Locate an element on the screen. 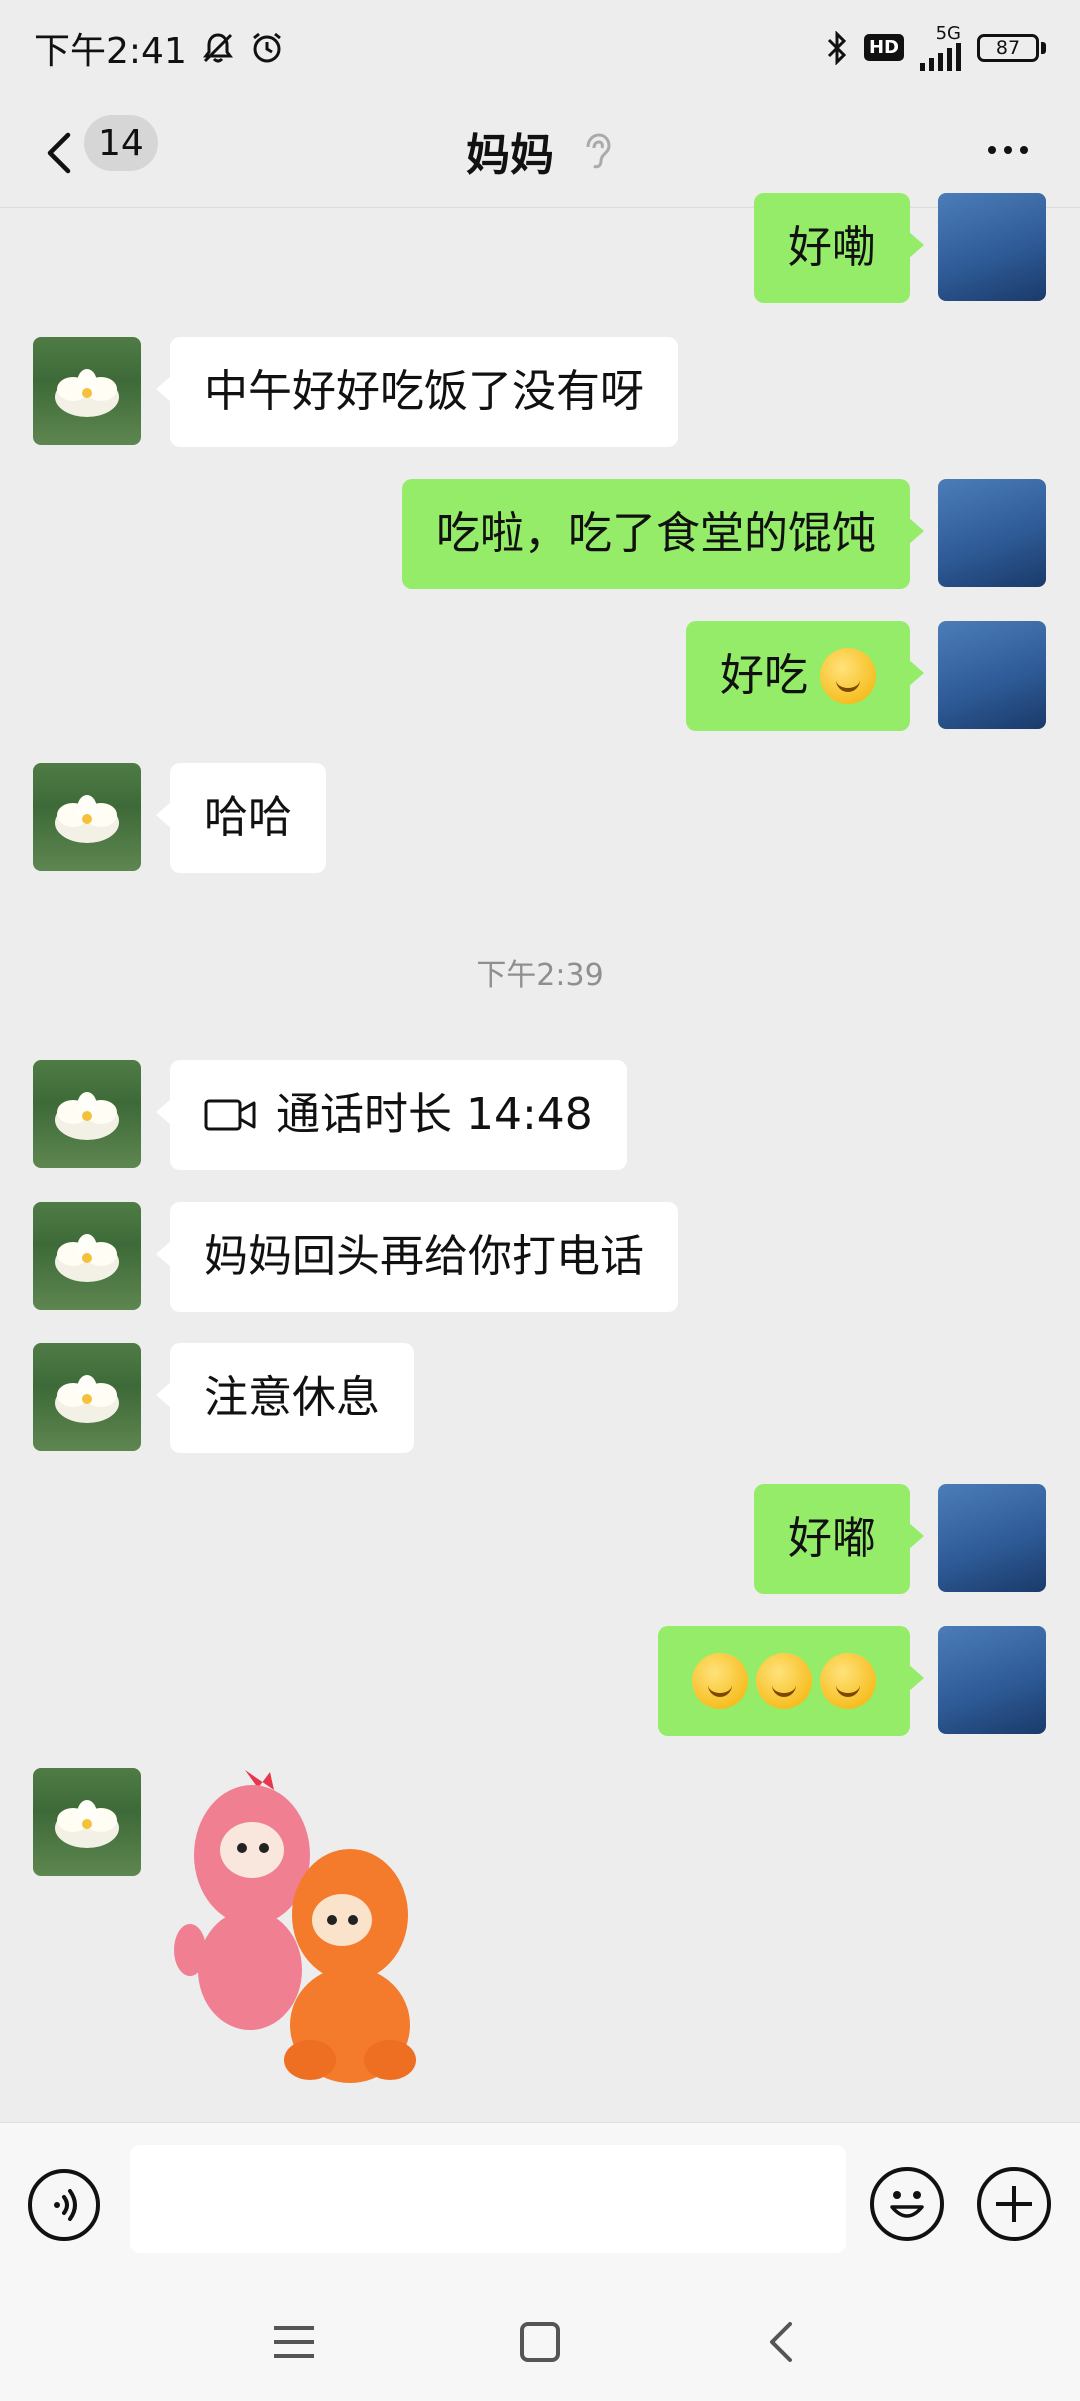 The height and width of the screenshot is (2401, 1080). network-type: 5G is located at coordinates (948, 33).